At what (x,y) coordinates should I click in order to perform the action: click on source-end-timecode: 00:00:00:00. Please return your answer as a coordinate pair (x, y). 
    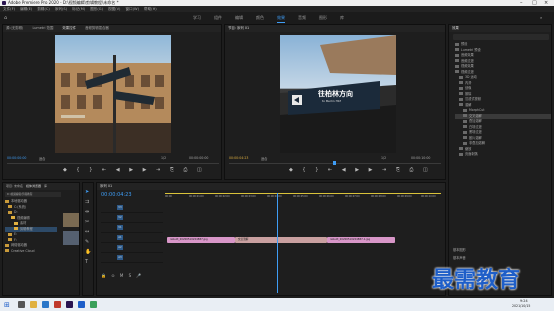
    Looking at the image, I should click on (199, 158).